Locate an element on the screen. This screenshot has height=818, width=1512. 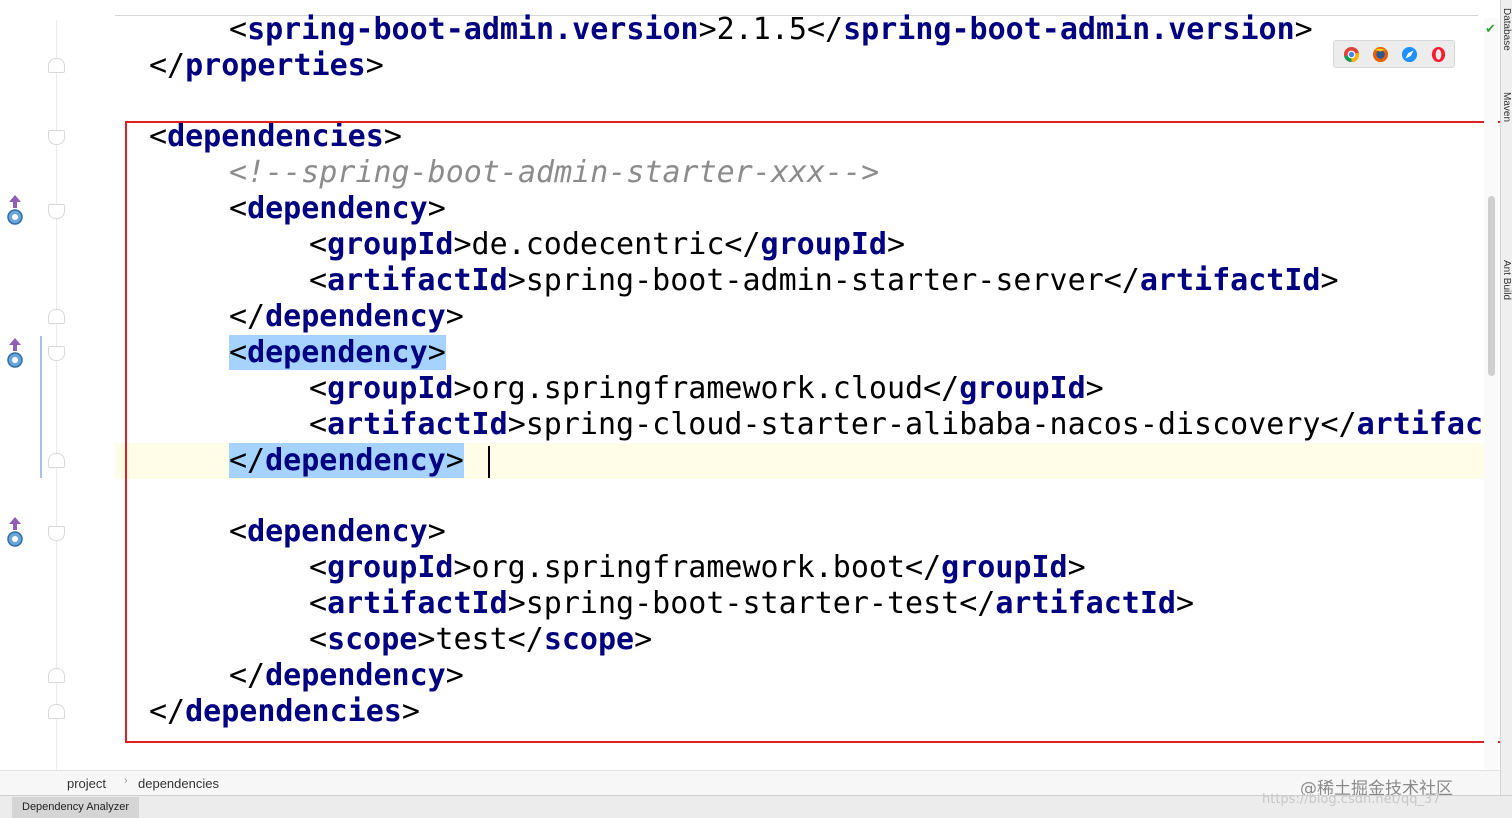
chrome-icon is located at coordinates (1351, 54).